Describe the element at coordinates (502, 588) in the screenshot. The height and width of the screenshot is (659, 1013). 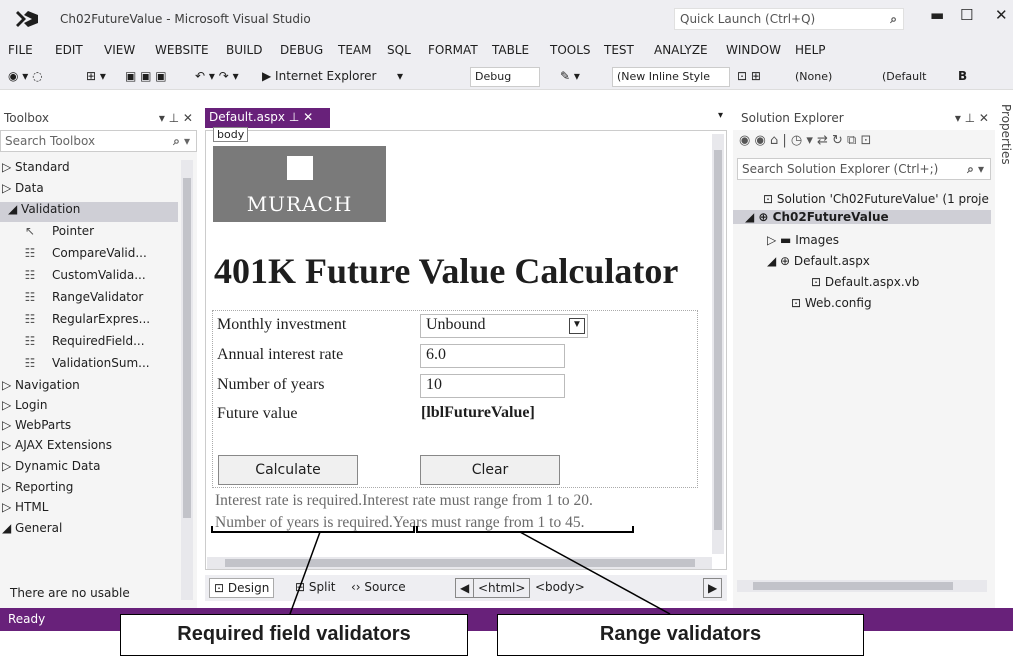
I see `breadcrumb-html: <html>` at that location.